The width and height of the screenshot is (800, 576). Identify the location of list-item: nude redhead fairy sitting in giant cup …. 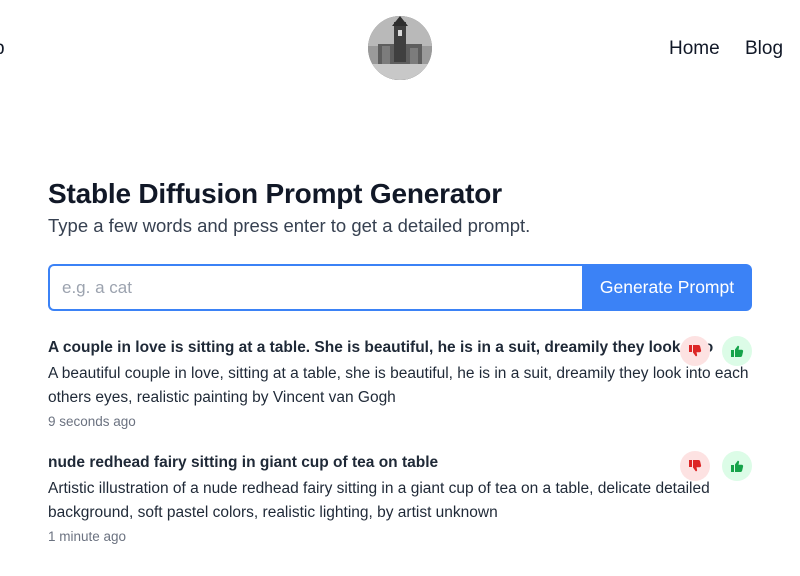
(400, 498).